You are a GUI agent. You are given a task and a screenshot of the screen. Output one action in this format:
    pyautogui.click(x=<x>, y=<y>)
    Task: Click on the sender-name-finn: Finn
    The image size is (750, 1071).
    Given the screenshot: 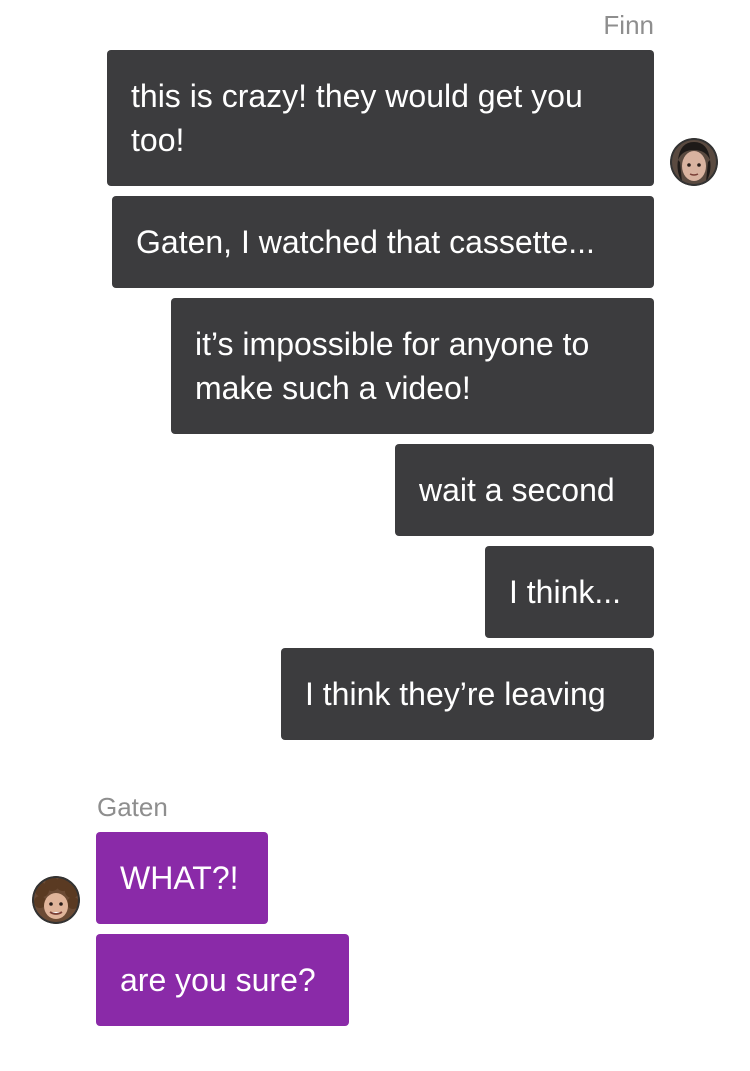 What is the action you would take?
    pyautogui.click(x=628, y=25)
    